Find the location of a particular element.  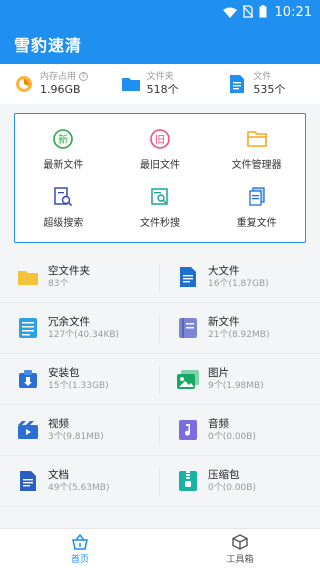

category-info: 16个(1.87GB) is located at coordinates (238, 284).